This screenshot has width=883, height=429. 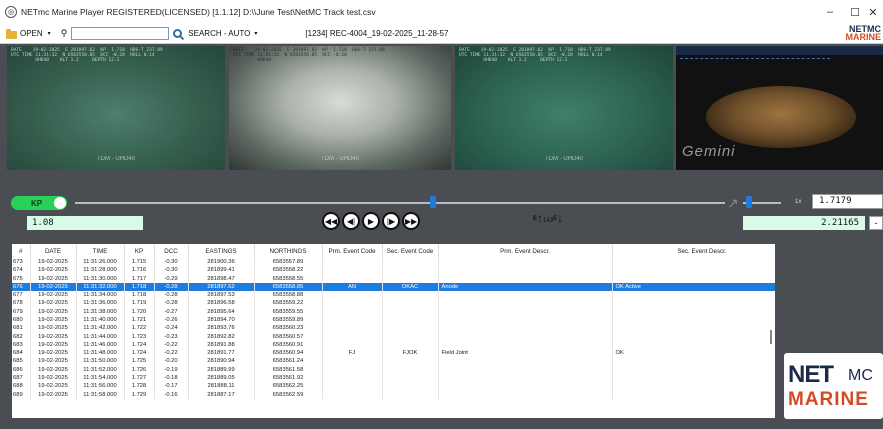 What do you see at coordinates (400, 203) in the screenshot?
I see `kp-slider-track` at bounding box center [400, 203].